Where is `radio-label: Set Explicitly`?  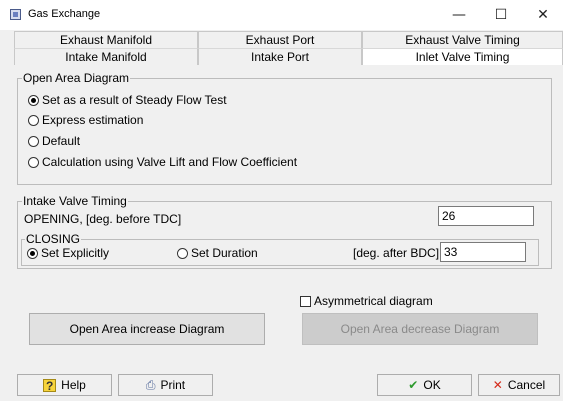
radio-label: Set Explicitly is located at coordinates (75, 253).